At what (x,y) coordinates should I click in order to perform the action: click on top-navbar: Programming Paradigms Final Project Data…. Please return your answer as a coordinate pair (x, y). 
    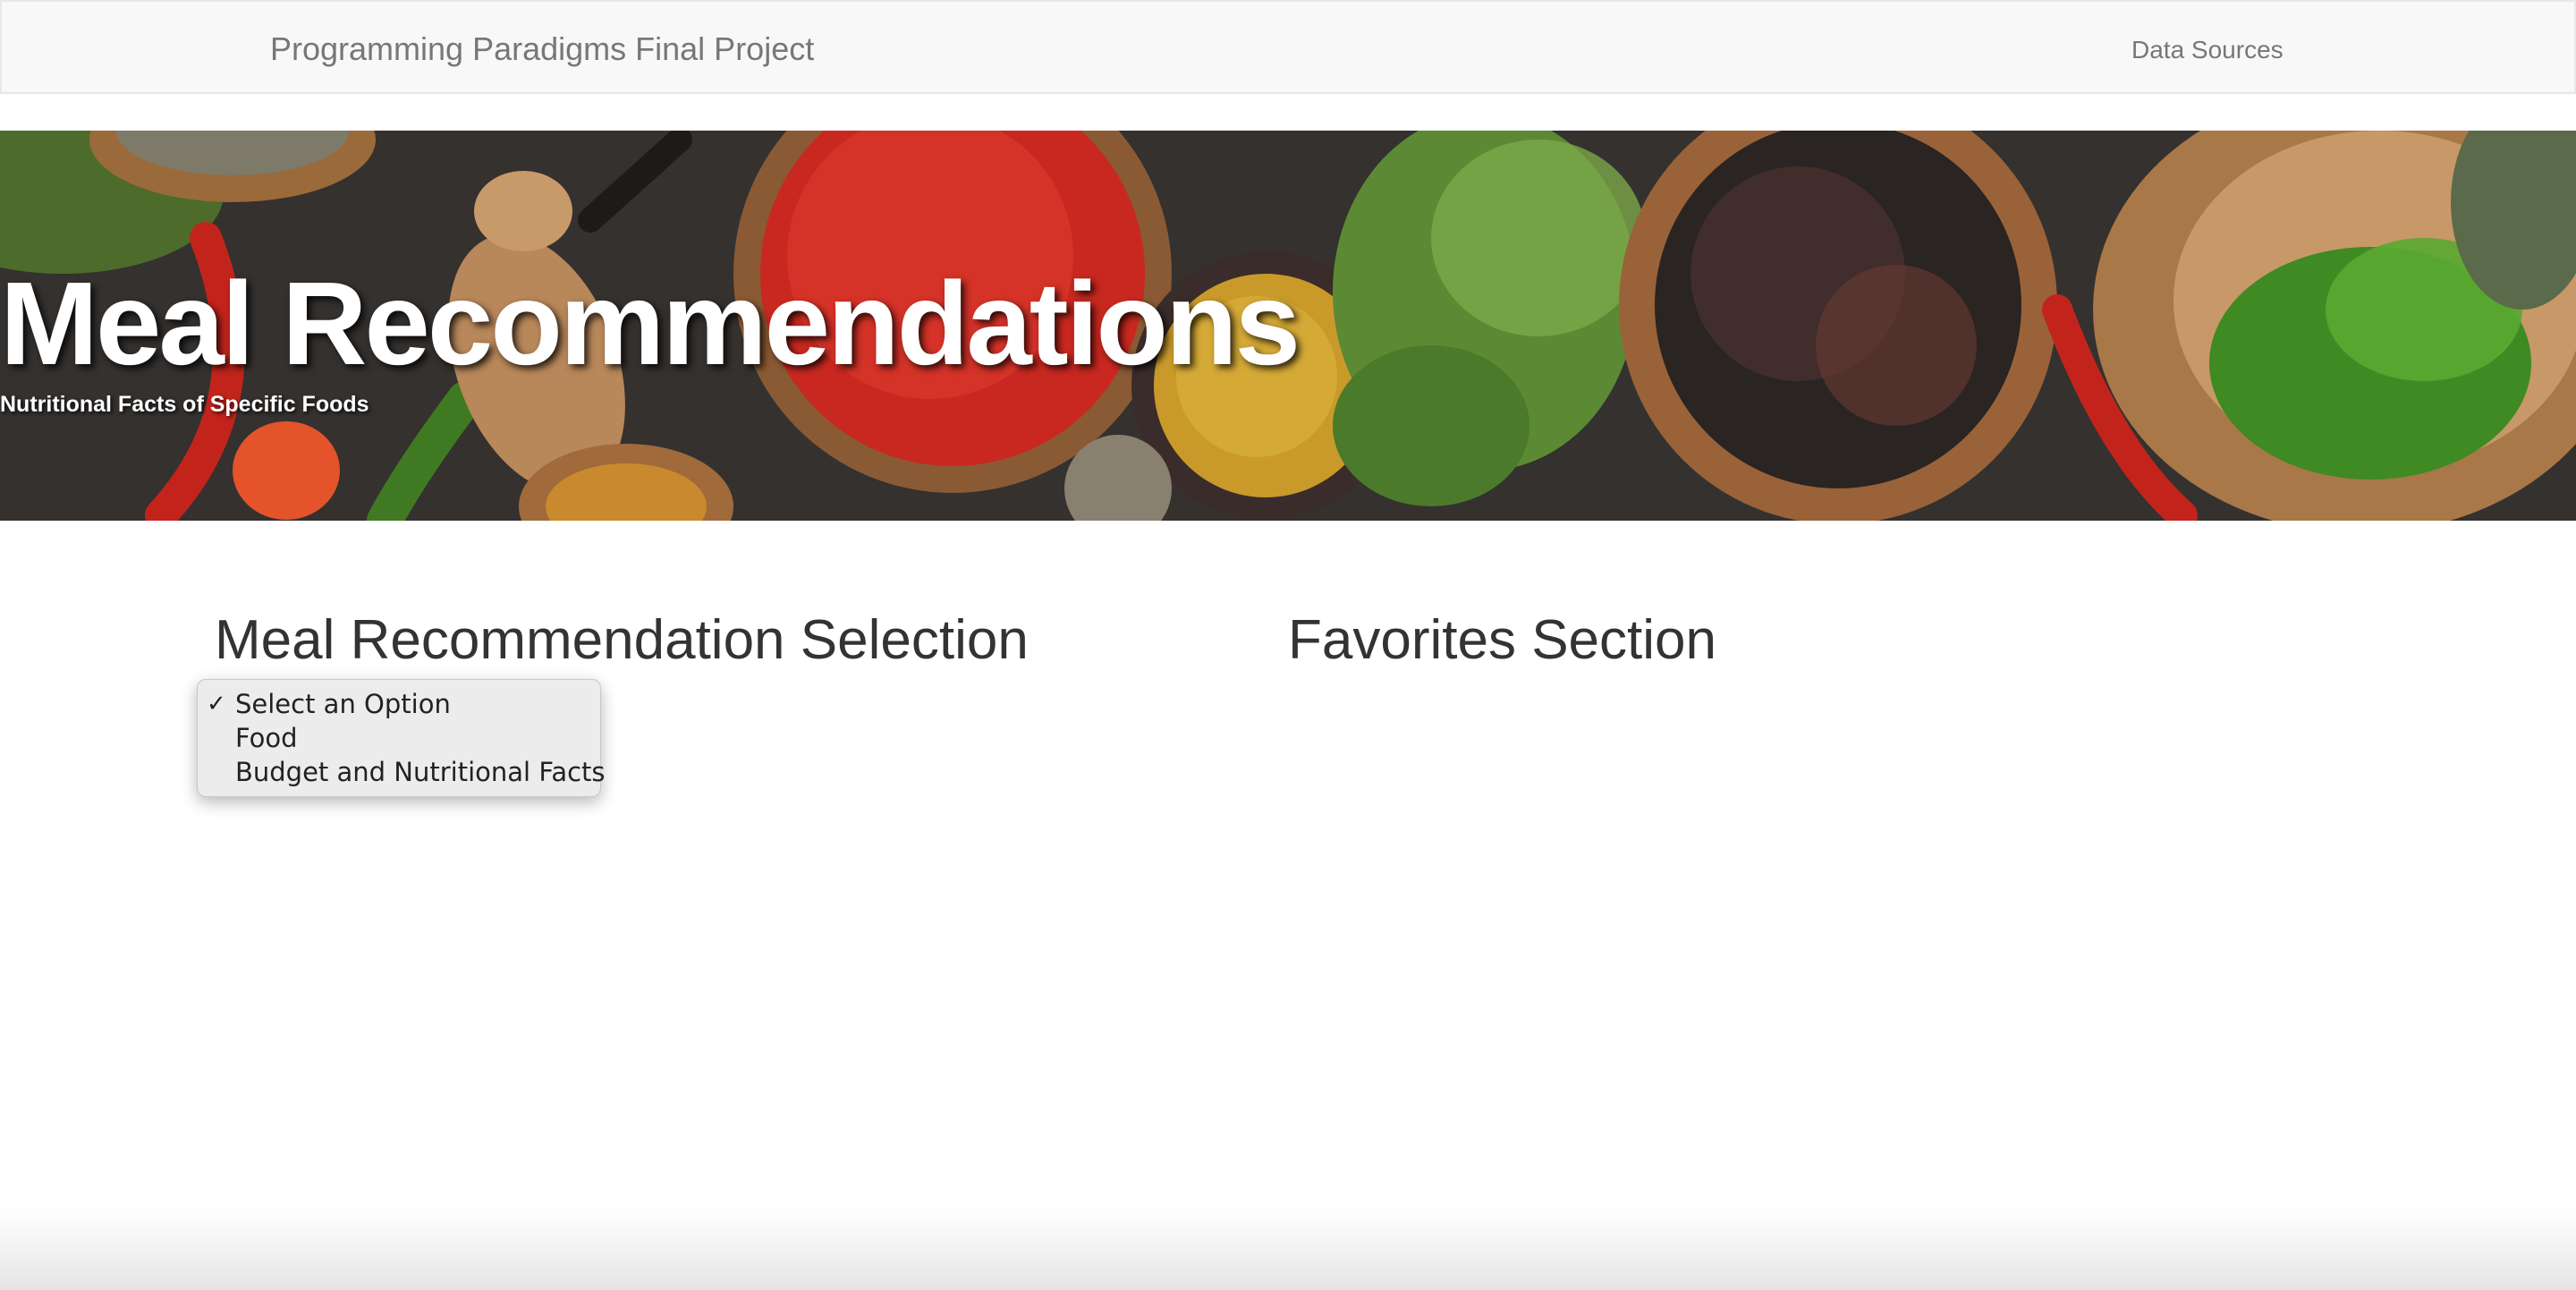
    Looking at the image, I should click on (1288, 47).